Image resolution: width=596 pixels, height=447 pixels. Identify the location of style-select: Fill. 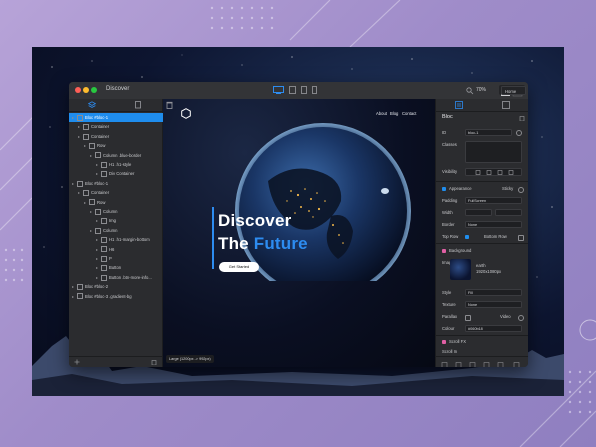
(493, 292).